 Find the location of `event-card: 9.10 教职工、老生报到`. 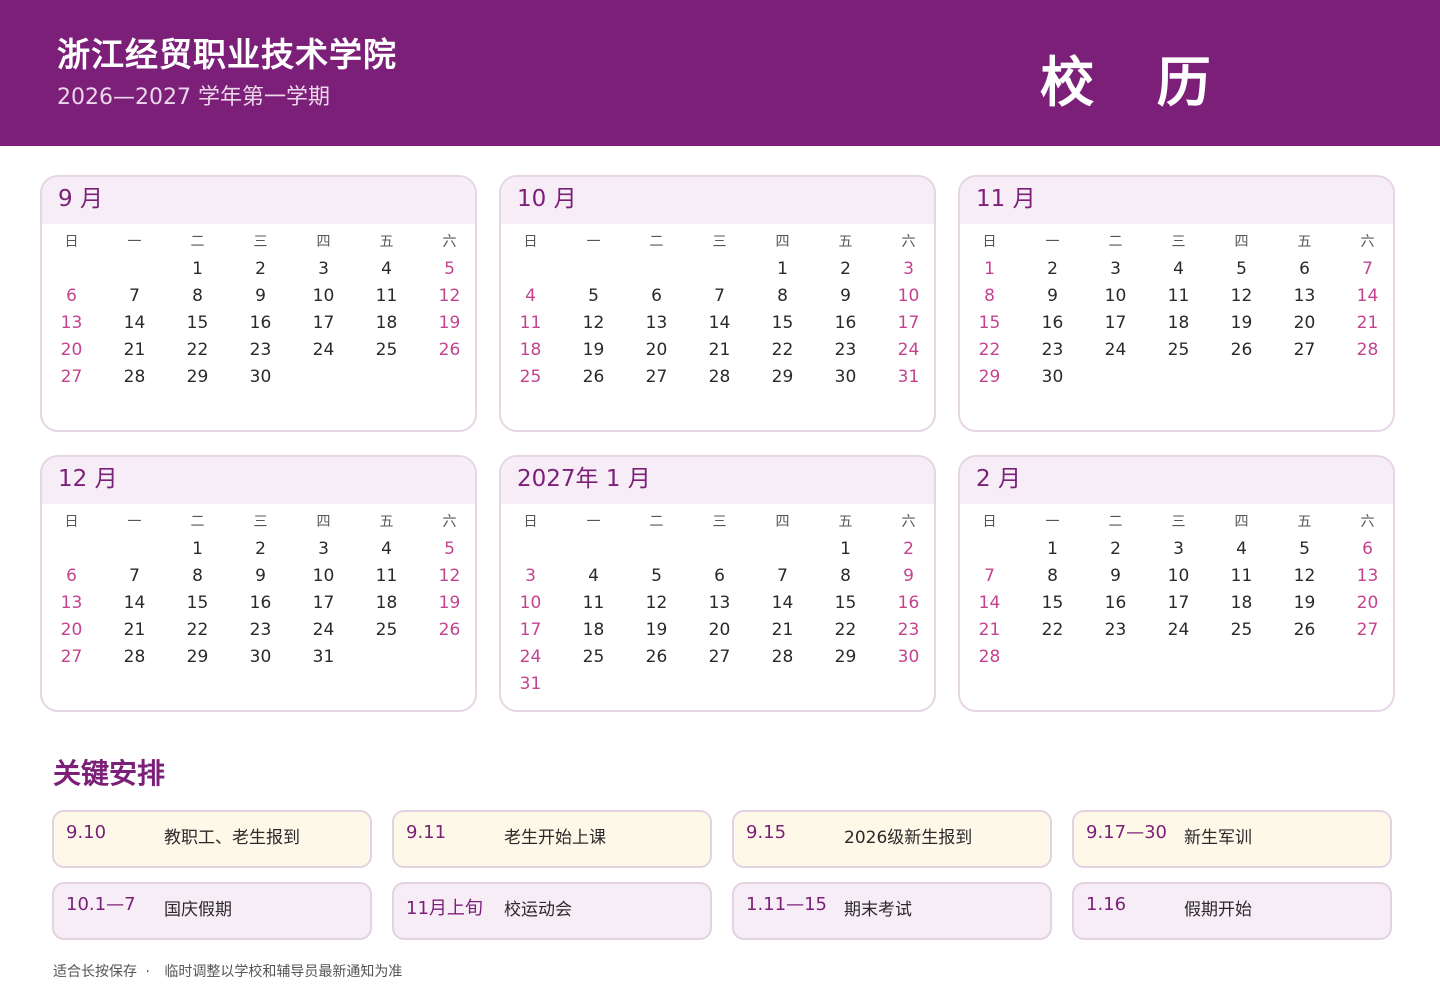

event-card: 9.10 教职工、老生报到 is located at coordinates (212, 839).